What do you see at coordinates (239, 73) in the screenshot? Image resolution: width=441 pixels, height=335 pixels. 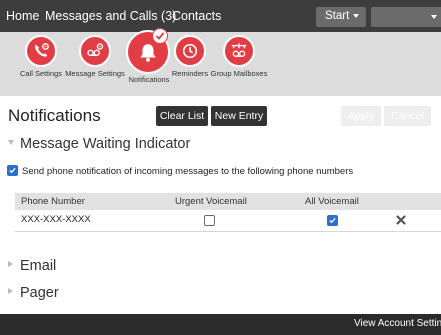 I see `group-mailboxes-label: Group Mailboxes` at bounding box center [239, 73].